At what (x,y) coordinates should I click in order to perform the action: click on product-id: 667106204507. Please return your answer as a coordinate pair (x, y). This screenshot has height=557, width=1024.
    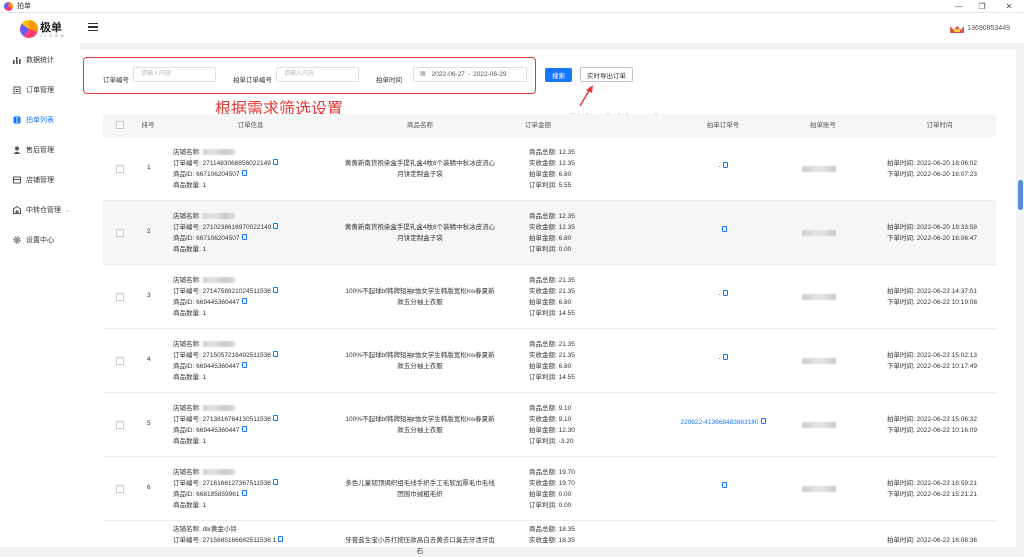
    Looking at the image, I should click on (218, 174).